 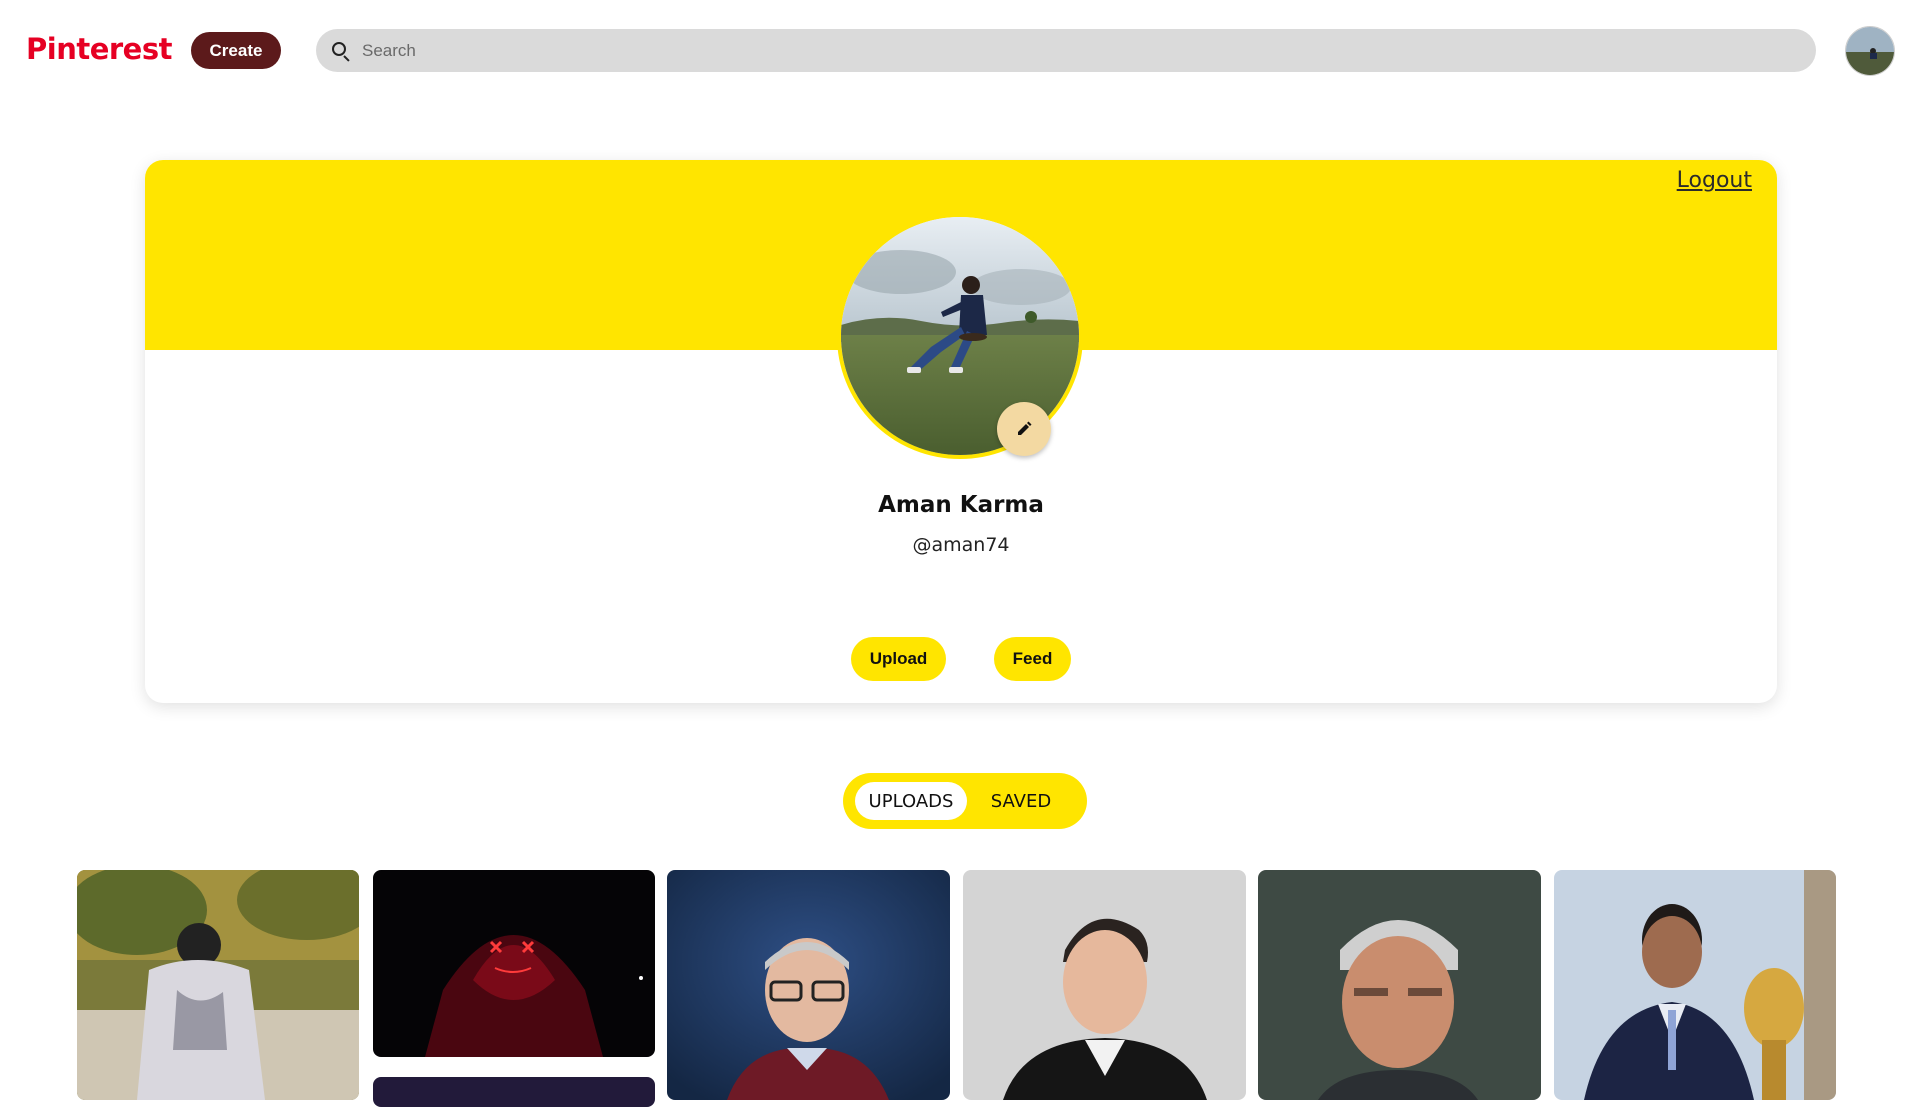 What do you see at coordinates (514, 963) in the screenshot?
I see `gallery-image-neon-mask` at bounding box center [514, 963].